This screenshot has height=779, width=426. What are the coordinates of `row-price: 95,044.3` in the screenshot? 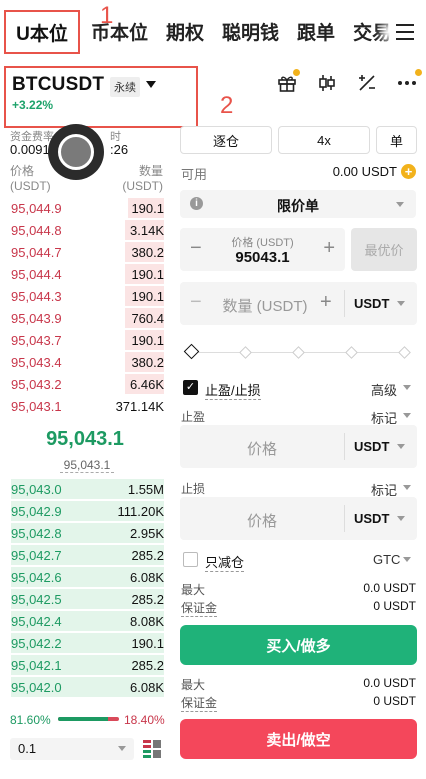 It's located at (36, 296).